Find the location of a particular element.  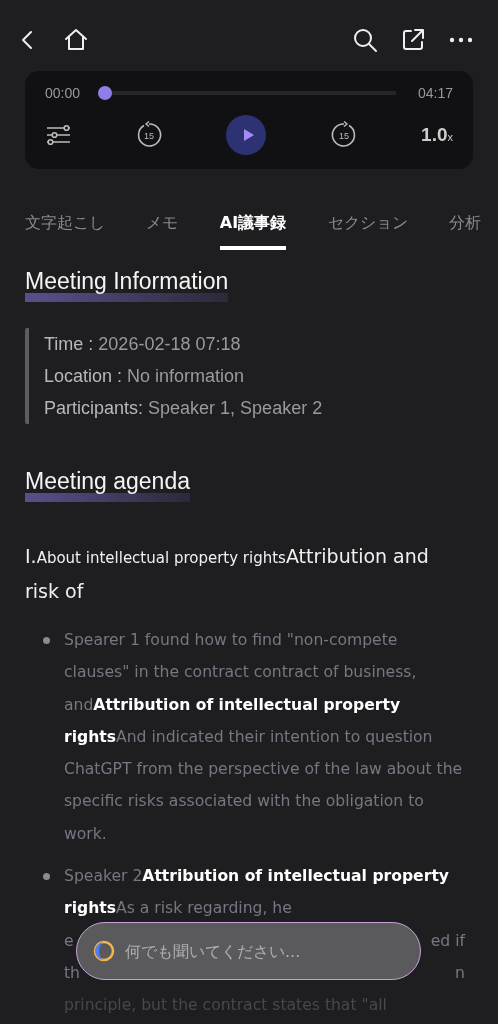

search-icon is located at coordinates (365, 40).